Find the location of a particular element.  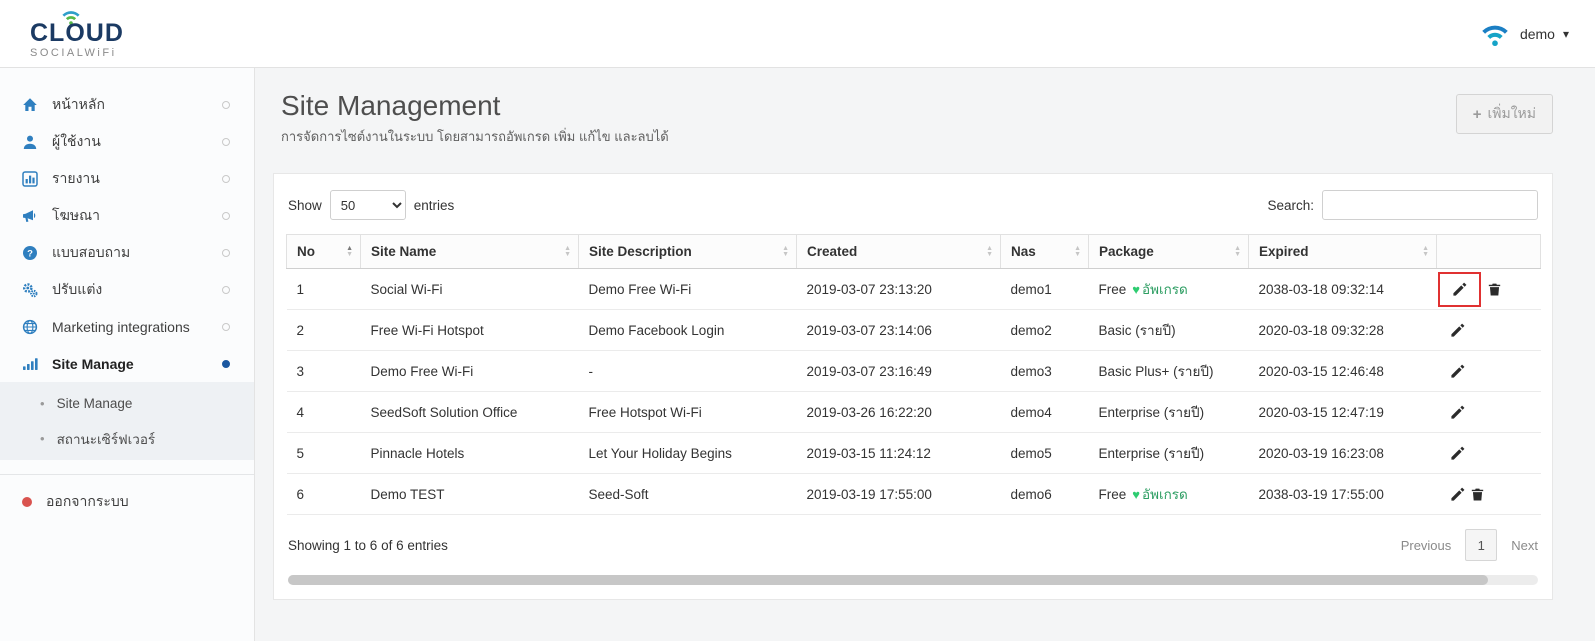

column-header-site-name: Site Name ▲ ▼ is located at coordinates (469, 251).